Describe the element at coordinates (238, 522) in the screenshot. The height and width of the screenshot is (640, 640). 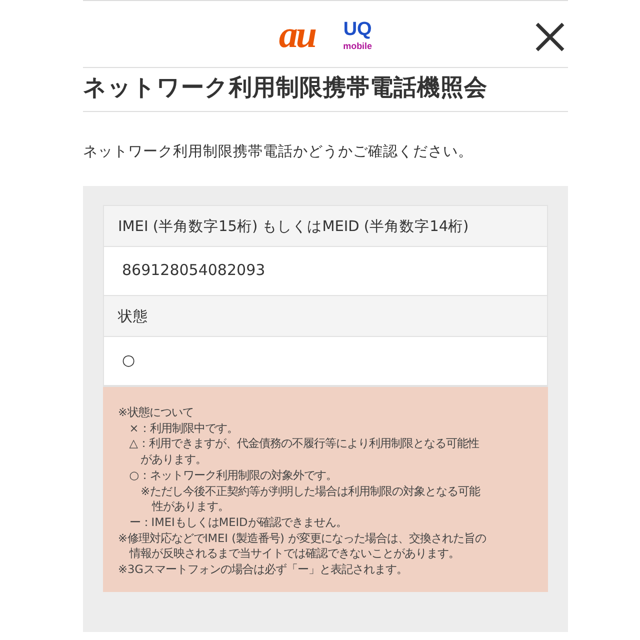
I see `note-text: ー：IMEIもしくはMEIDが確認できません。` at that location.